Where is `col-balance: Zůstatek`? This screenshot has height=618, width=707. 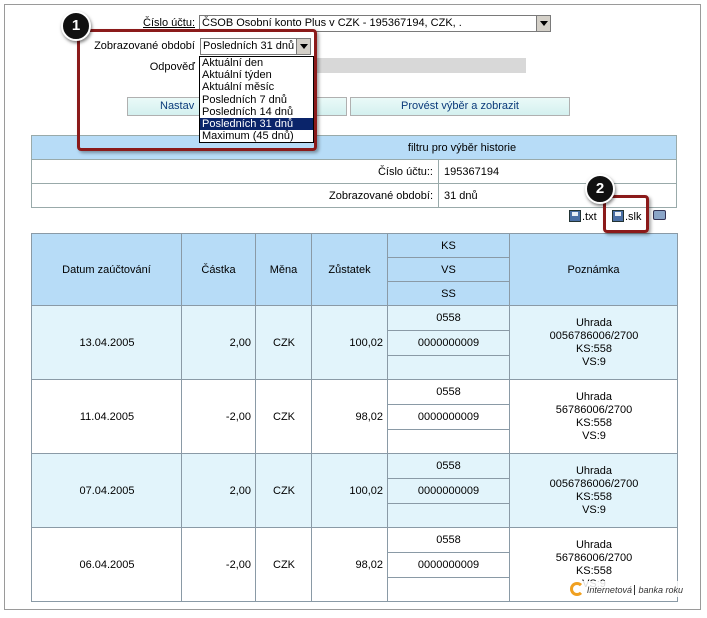
col-balance: Zůstatek is located at coordinates (349, 269).